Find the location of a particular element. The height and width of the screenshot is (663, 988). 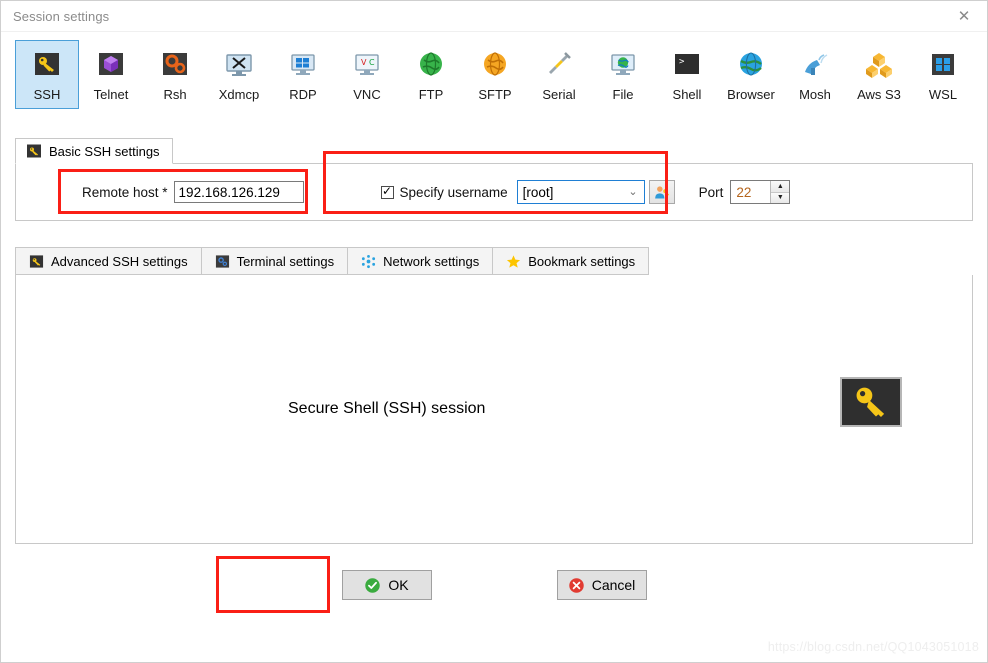

remote-host-field: Remote host * 192.168.126.129 is located at coordinates (193, 192).